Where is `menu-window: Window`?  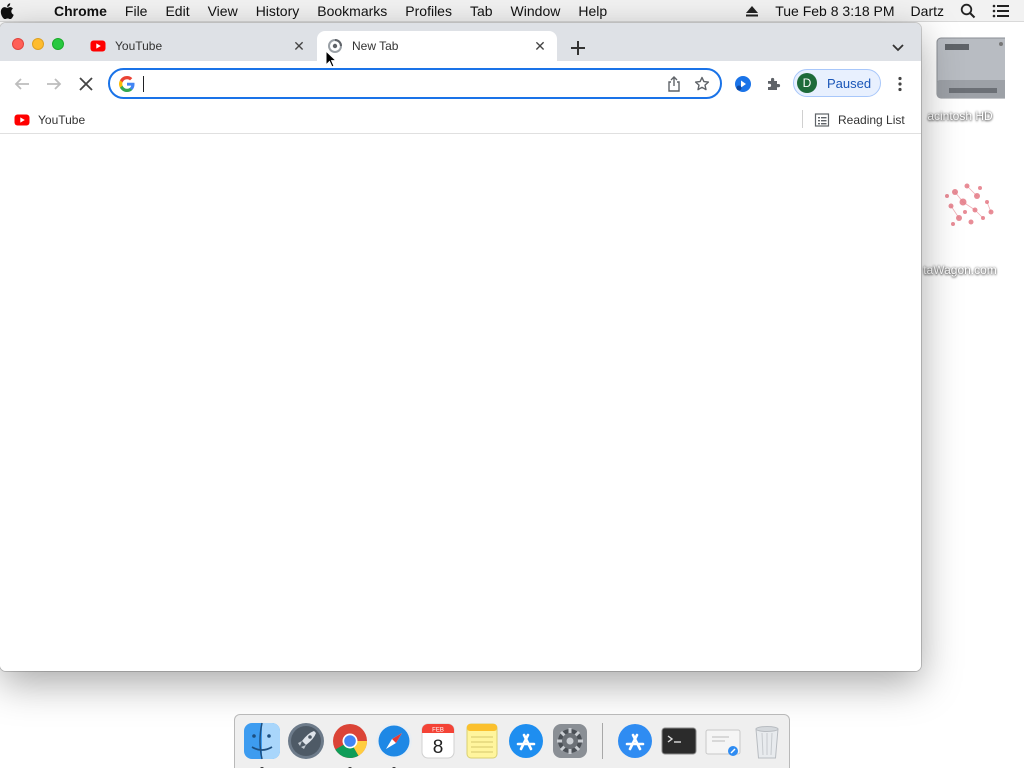
menu-window: Window is located at coordinates (536, 11).